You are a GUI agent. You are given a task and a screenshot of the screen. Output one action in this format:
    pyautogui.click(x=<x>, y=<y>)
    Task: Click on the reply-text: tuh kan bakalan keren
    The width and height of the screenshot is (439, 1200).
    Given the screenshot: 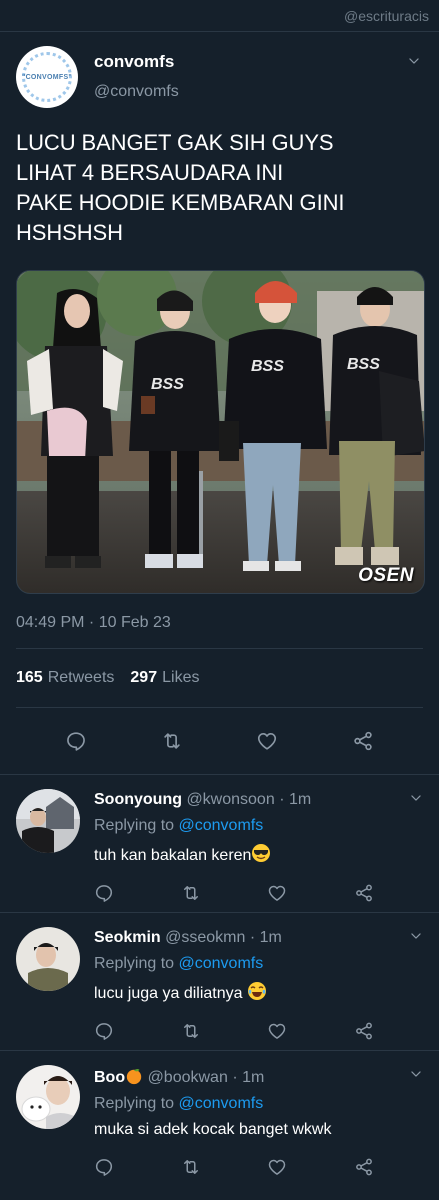 What is the action you would take?
    pyautogui.click(x=258, y=854)
    